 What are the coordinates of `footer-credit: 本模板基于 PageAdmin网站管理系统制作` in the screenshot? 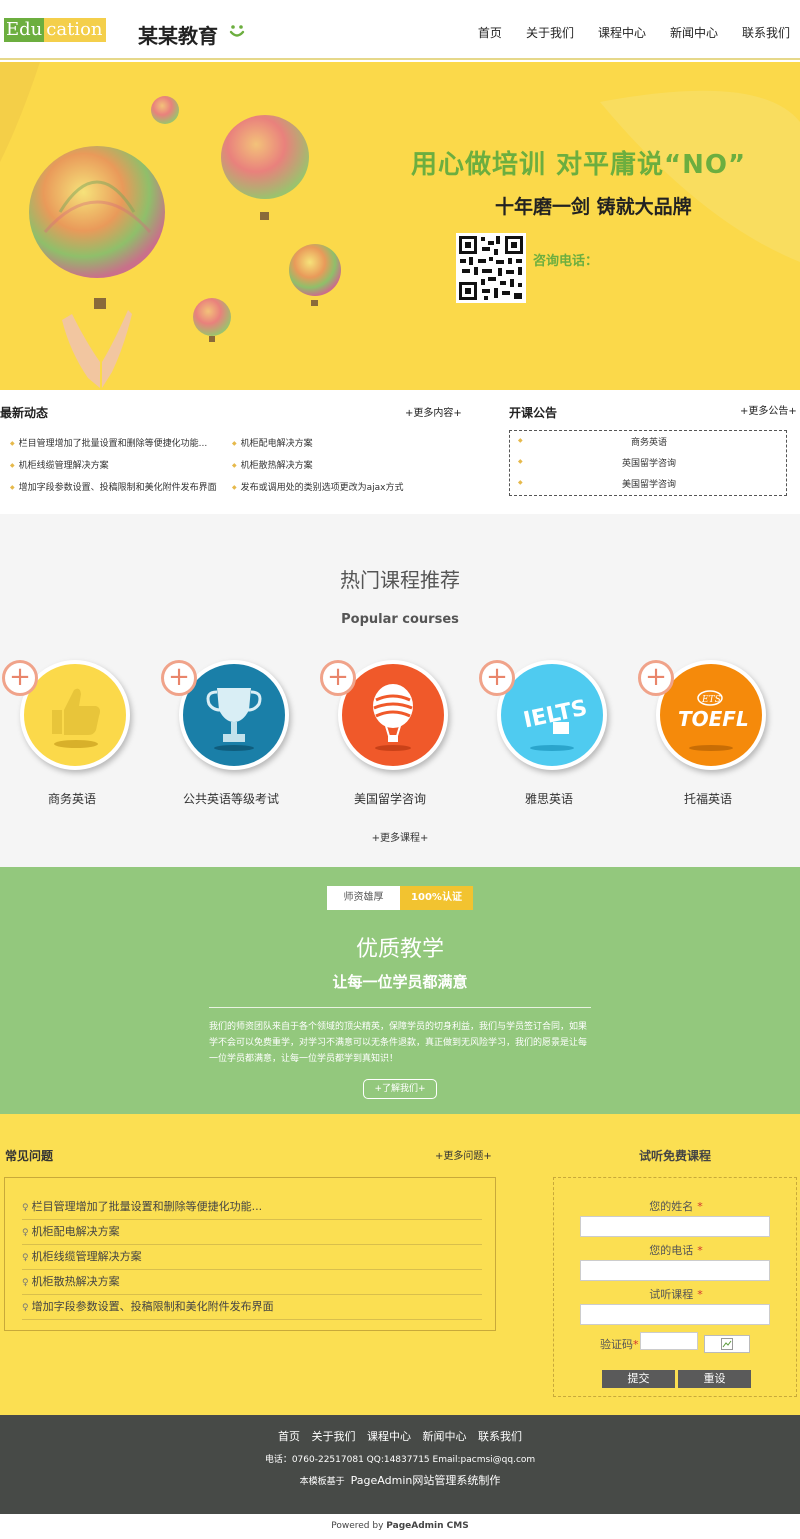 It's located at (400, 1480).